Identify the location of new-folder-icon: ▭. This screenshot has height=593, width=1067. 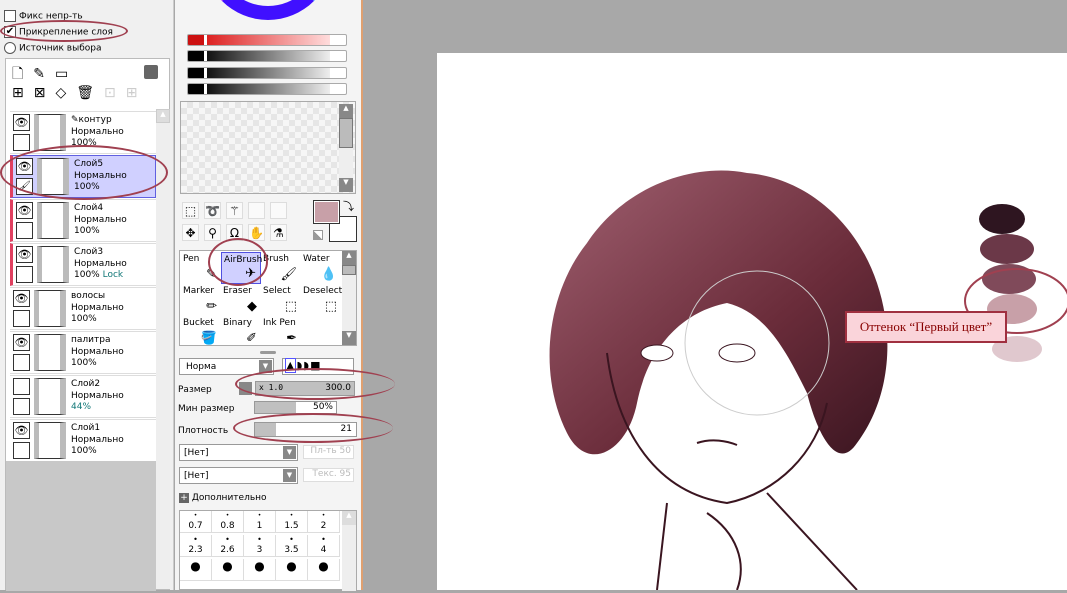
(66, 74).